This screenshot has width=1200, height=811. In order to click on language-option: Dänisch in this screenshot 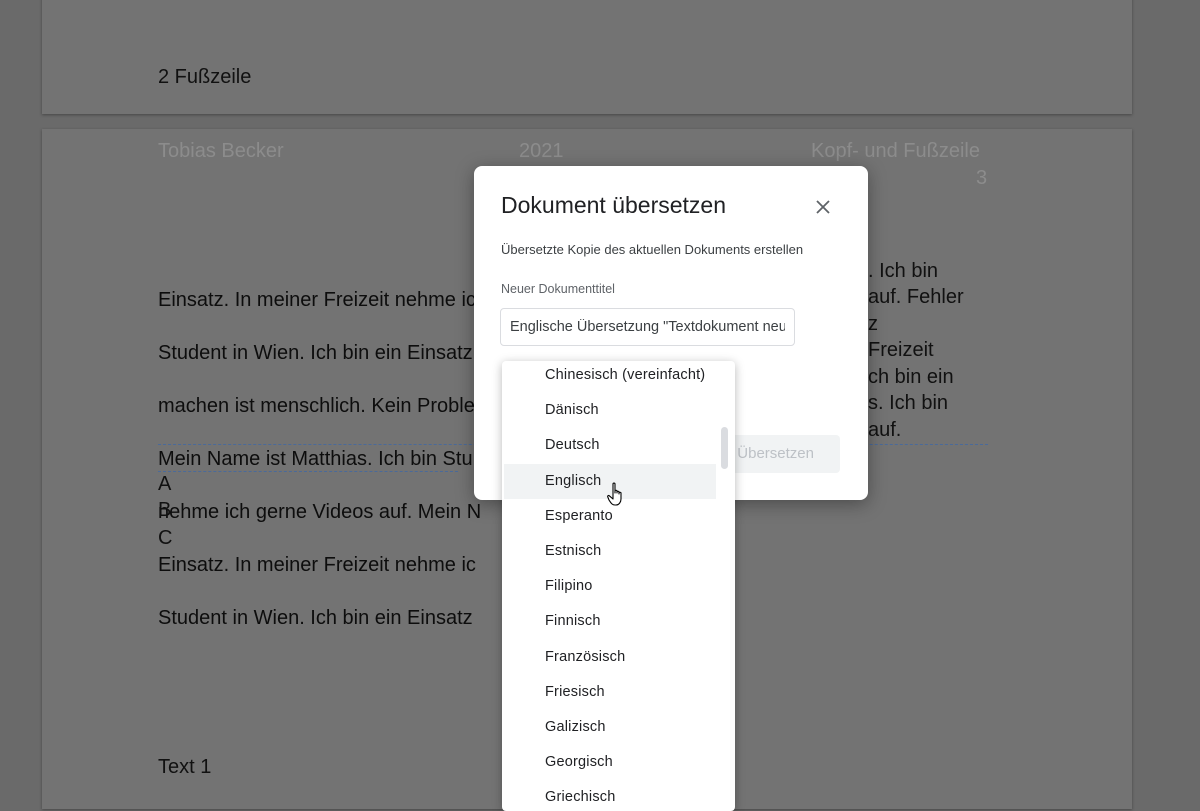, I will do `click(610, 410)`.